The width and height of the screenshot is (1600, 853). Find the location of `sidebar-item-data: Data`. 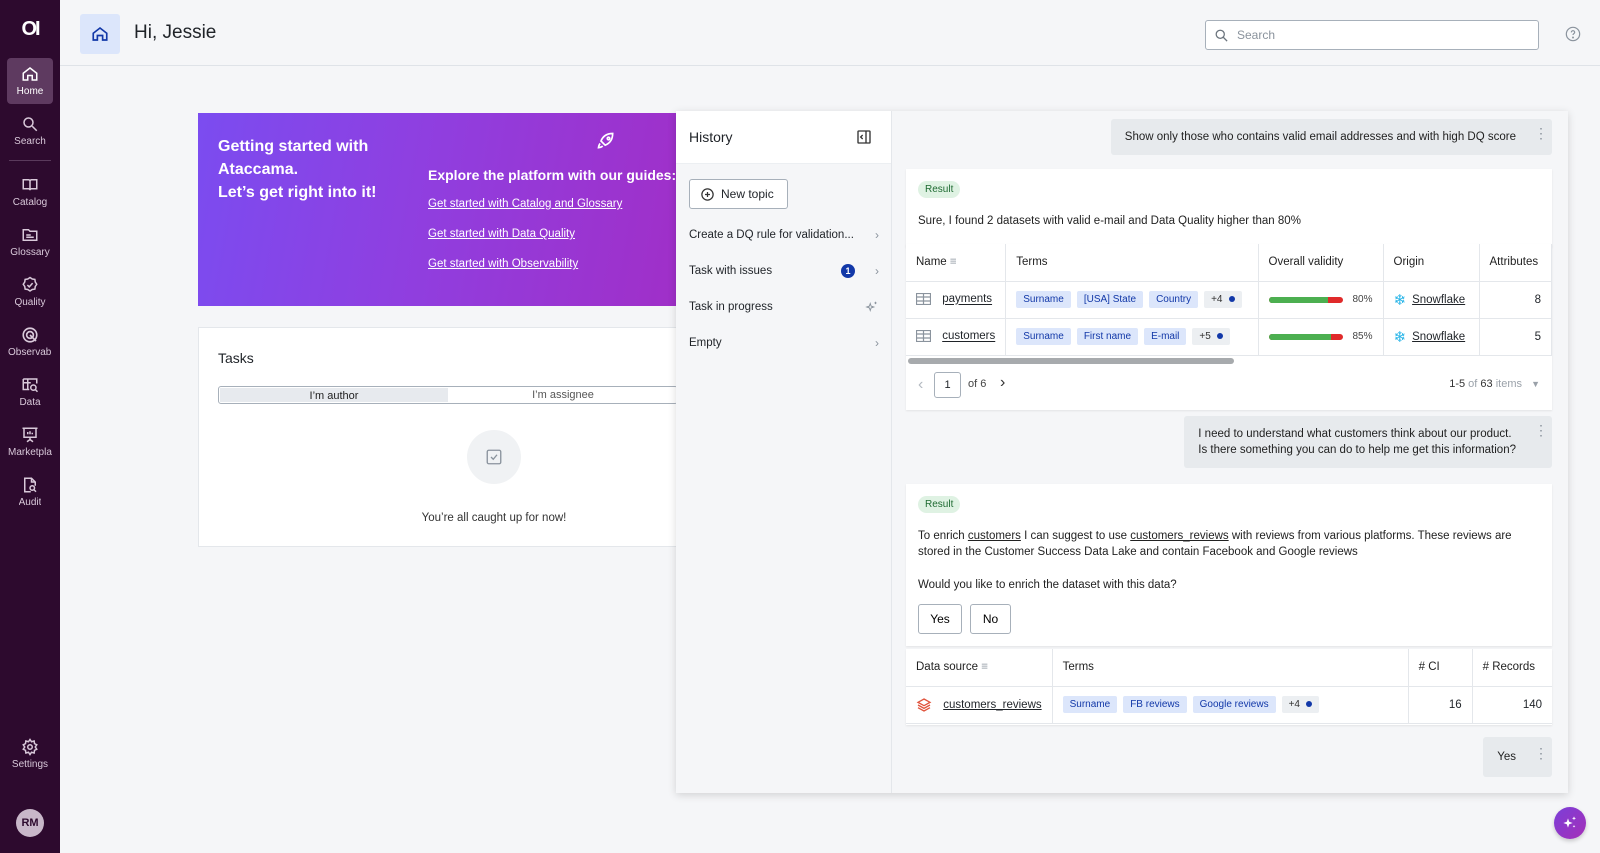

sidebar-item-data: Data is located at coordinates (30, 392).